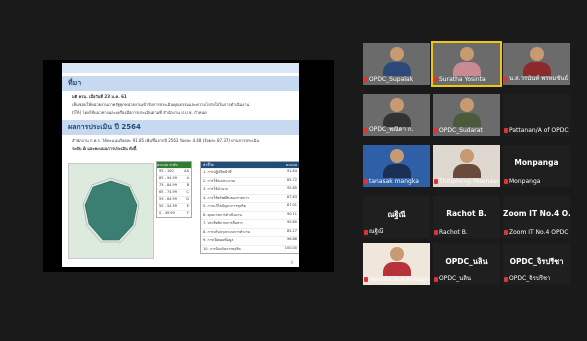  What do you see at coordinates (291, 171) in the screenshot?
I see `score-value: 91.84` at bounding box center [291, 171].